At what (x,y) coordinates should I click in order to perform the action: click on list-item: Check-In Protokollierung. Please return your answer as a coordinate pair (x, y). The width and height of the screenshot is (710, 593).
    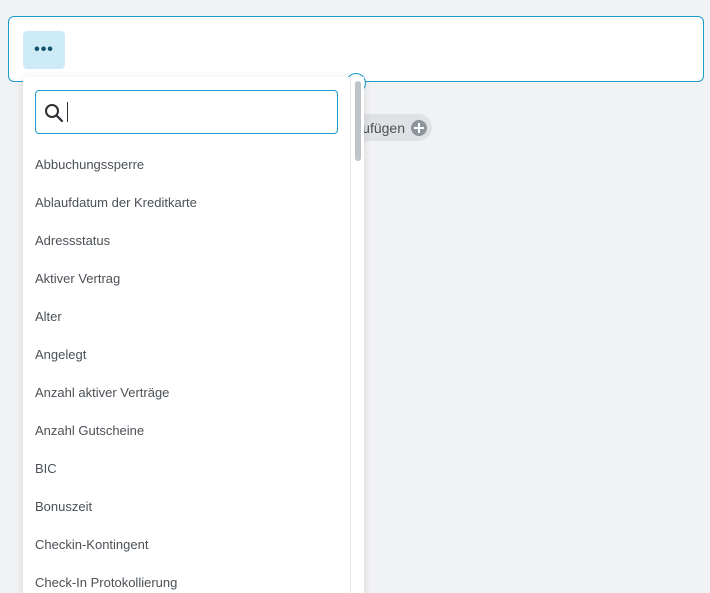
    Looking at the image, I should click on (186, 578).